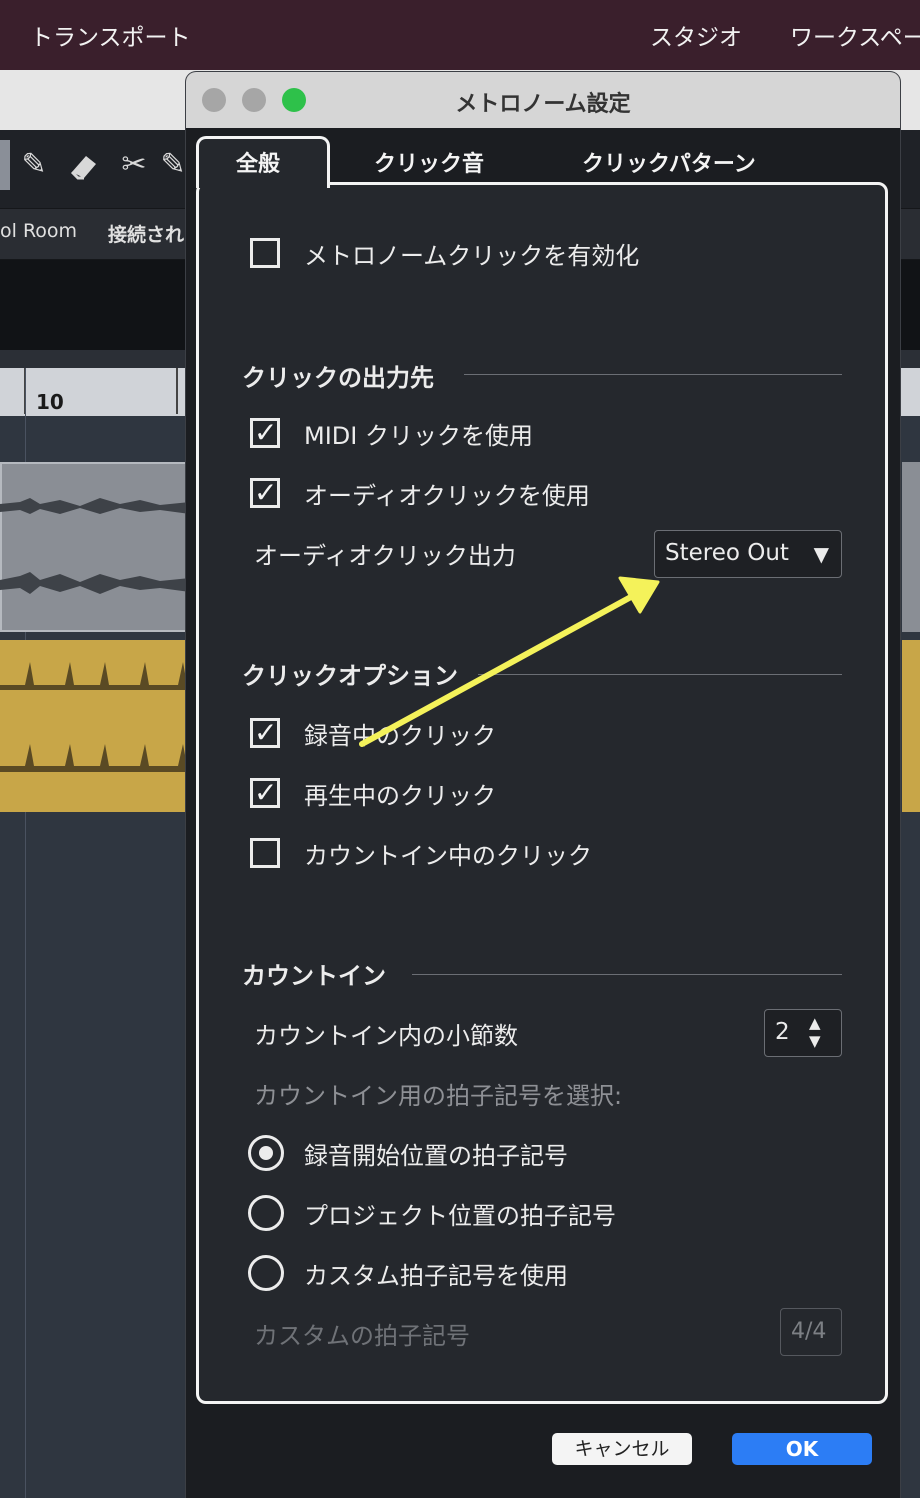 The width and height of the screenshot is (920, 1498). I want to click on use-midi-label: MIDI クリックを使用, so click(418, 436).